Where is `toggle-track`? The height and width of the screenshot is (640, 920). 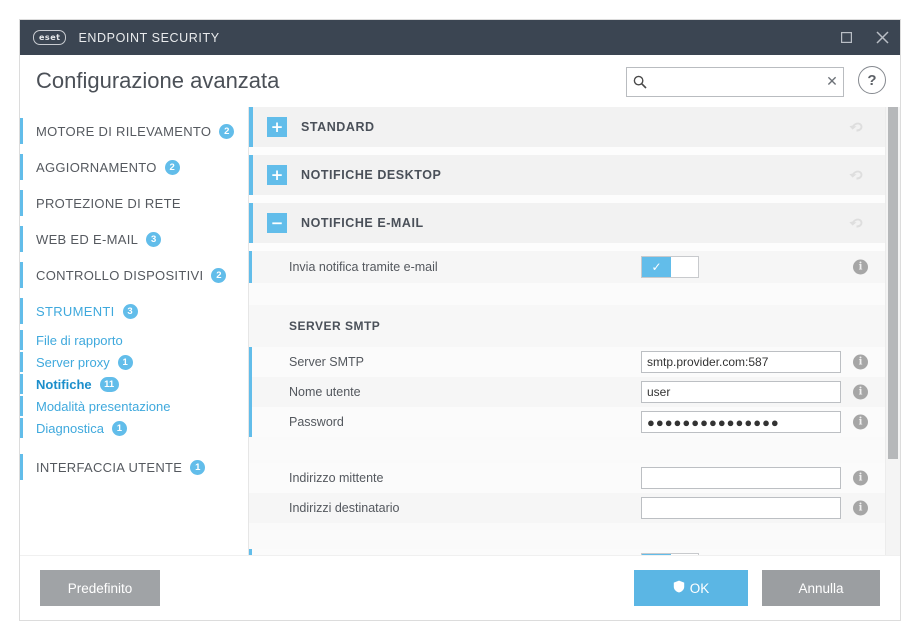
toggle-track is located at coordinates (684, 267).